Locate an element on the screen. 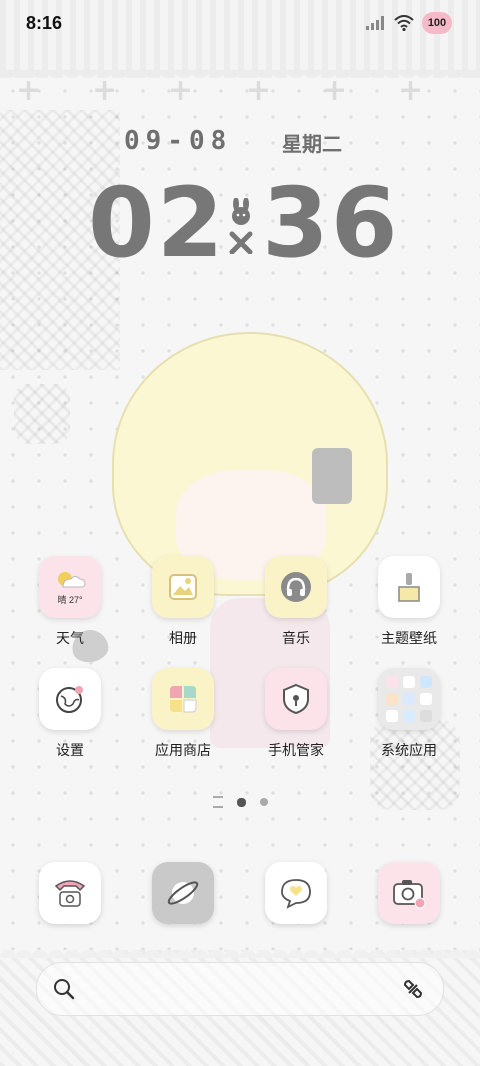 This screenshot has width=480, height=1066. dock-browser-app is located at coordinates (183, 893).